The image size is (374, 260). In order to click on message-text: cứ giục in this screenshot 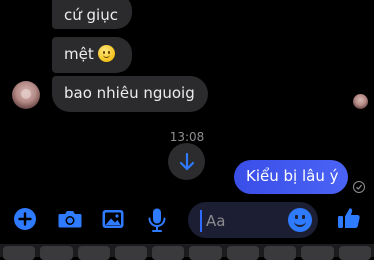, I will do `click(91, 15)`.